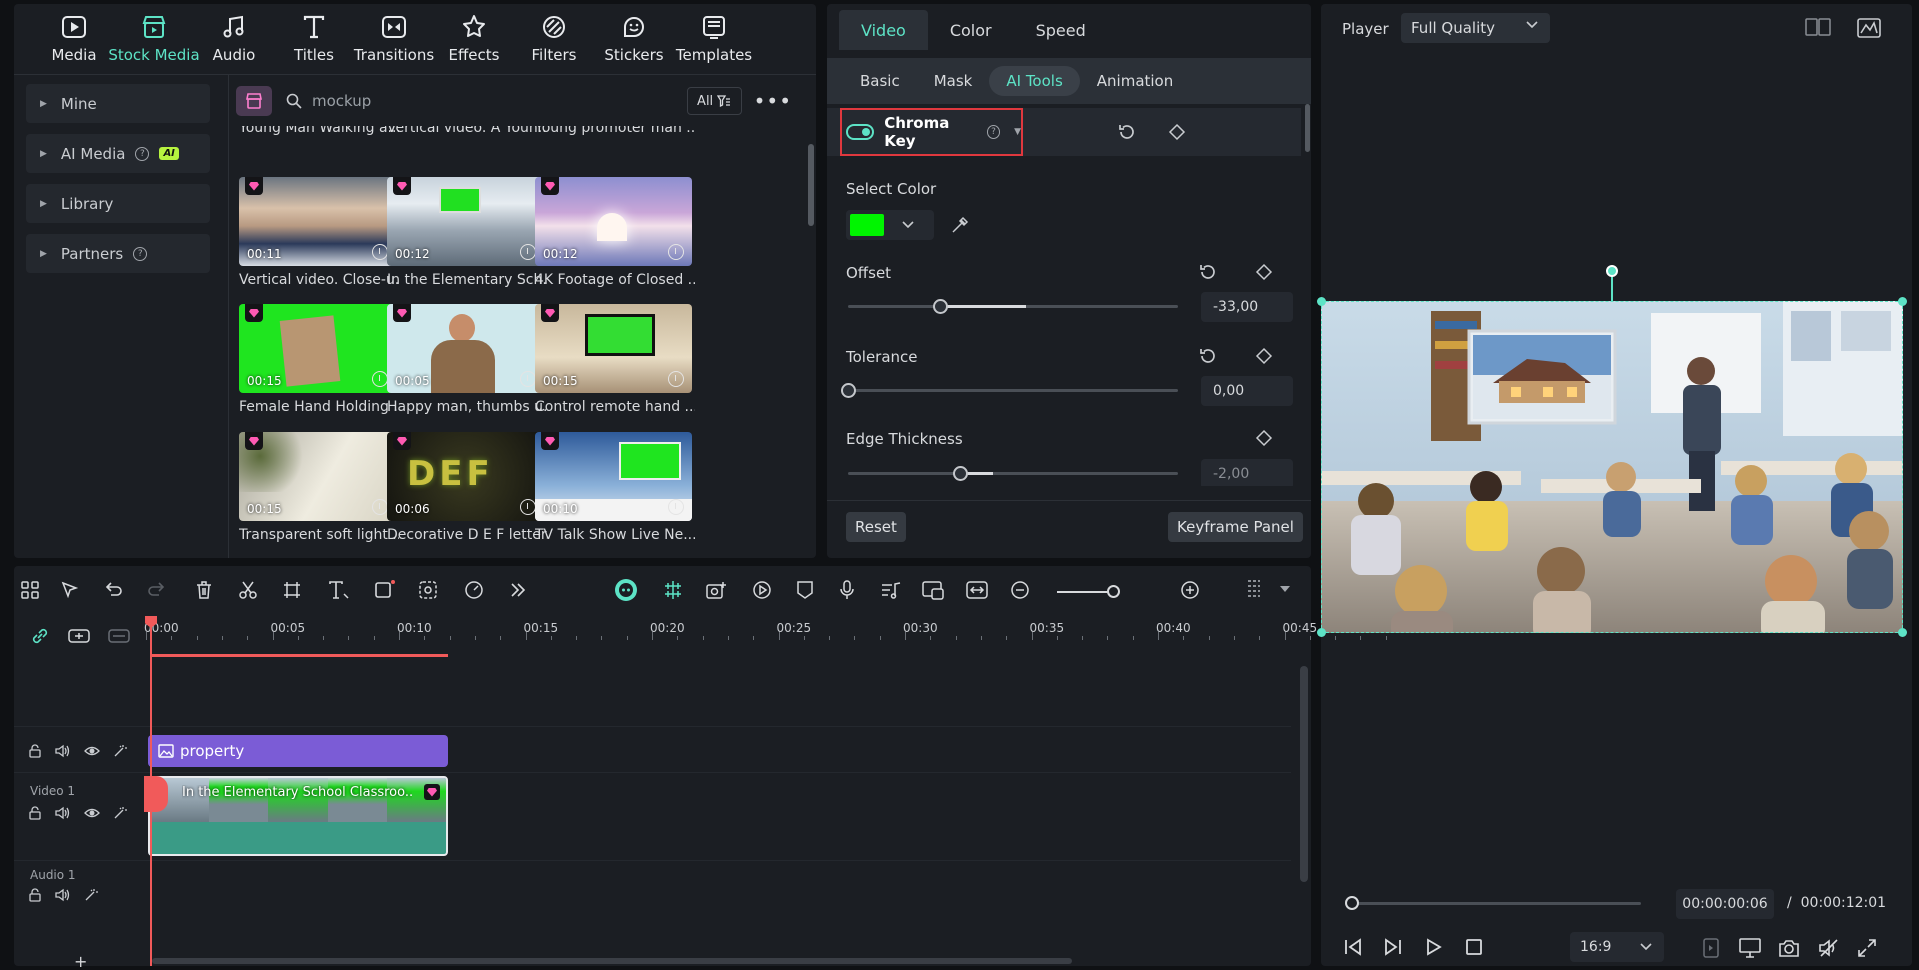 Image resolution: width=1919 pixels, height=970 pixels. I want to click on subtab-mask: Mask, so click(953, 81).